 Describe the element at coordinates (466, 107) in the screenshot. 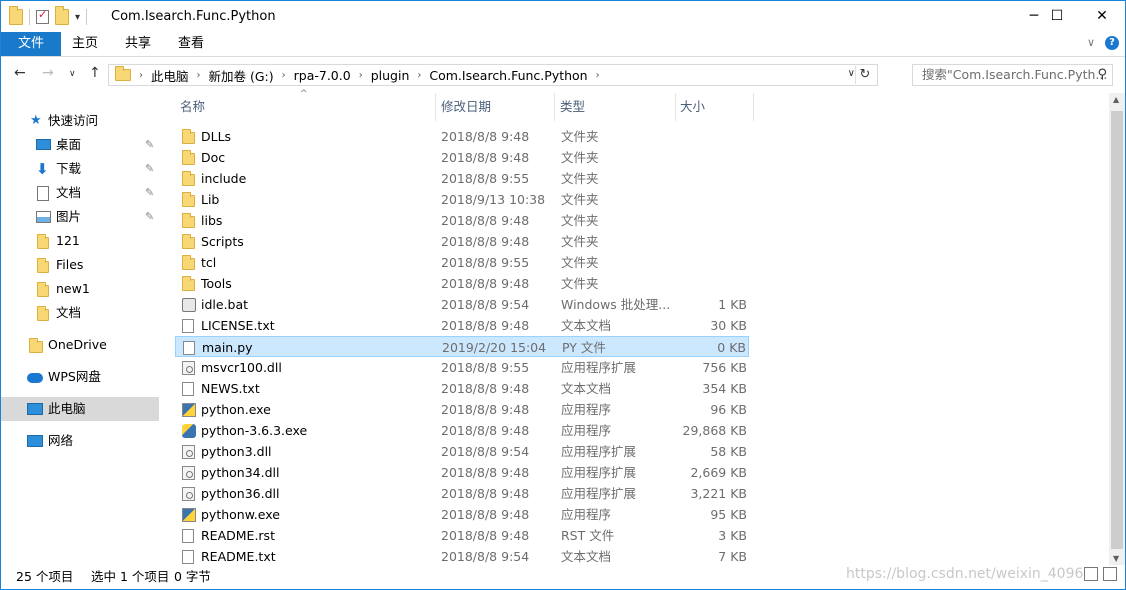

I see `column-header-date: 修改日期` at that location.